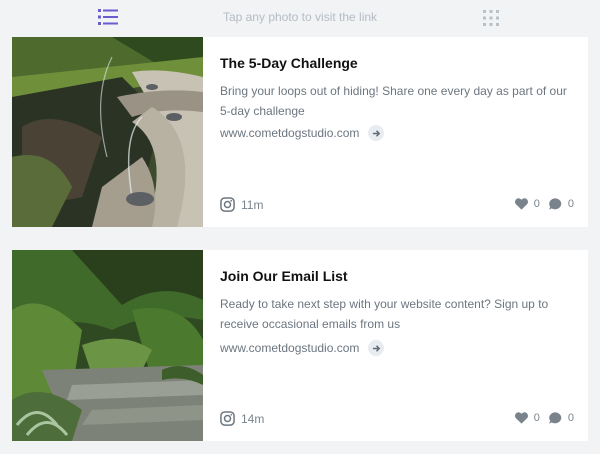 This screenshot has width=600, height=454. I want to click on top-bar: Tap any photo to visit the link, so click(300, 18).